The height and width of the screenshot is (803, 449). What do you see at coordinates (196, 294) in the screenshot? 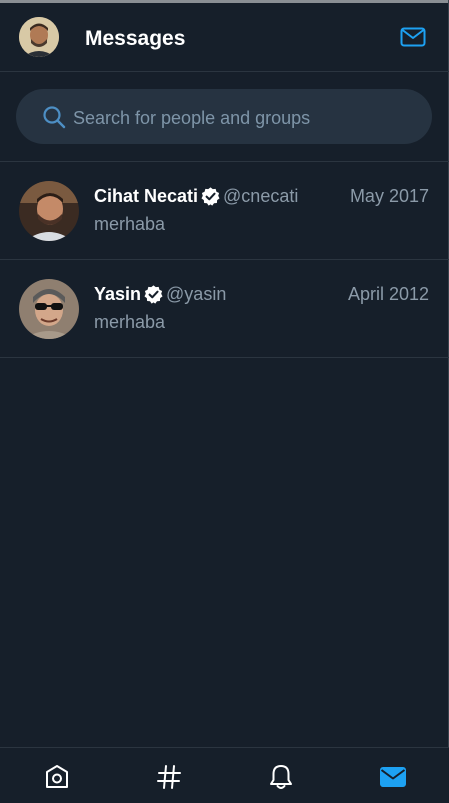
I see `contact-handle: @yasin` at bounding box center [196, 294].